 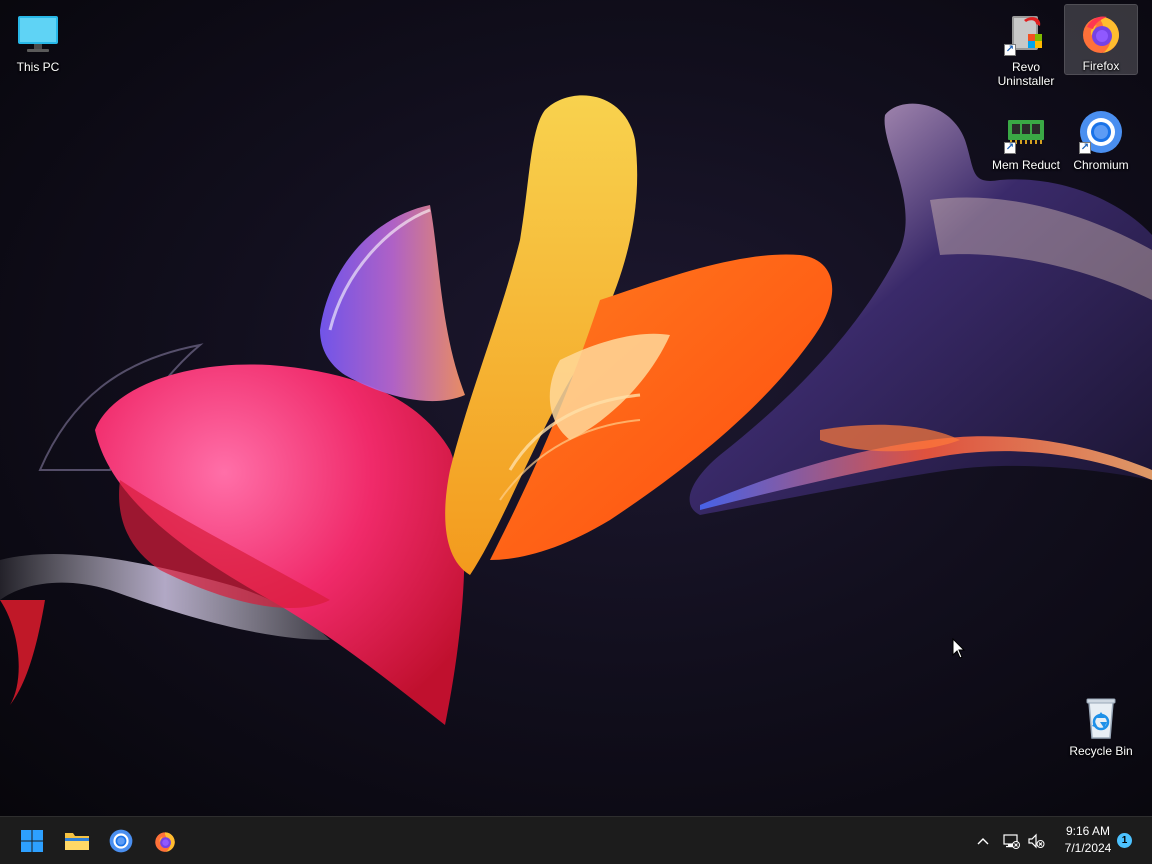 What do you see at coordinates (1026, 34) in the screenshot?
I see `revo-uninstaller-icon: ↗` at bounding box center [1026, 34].